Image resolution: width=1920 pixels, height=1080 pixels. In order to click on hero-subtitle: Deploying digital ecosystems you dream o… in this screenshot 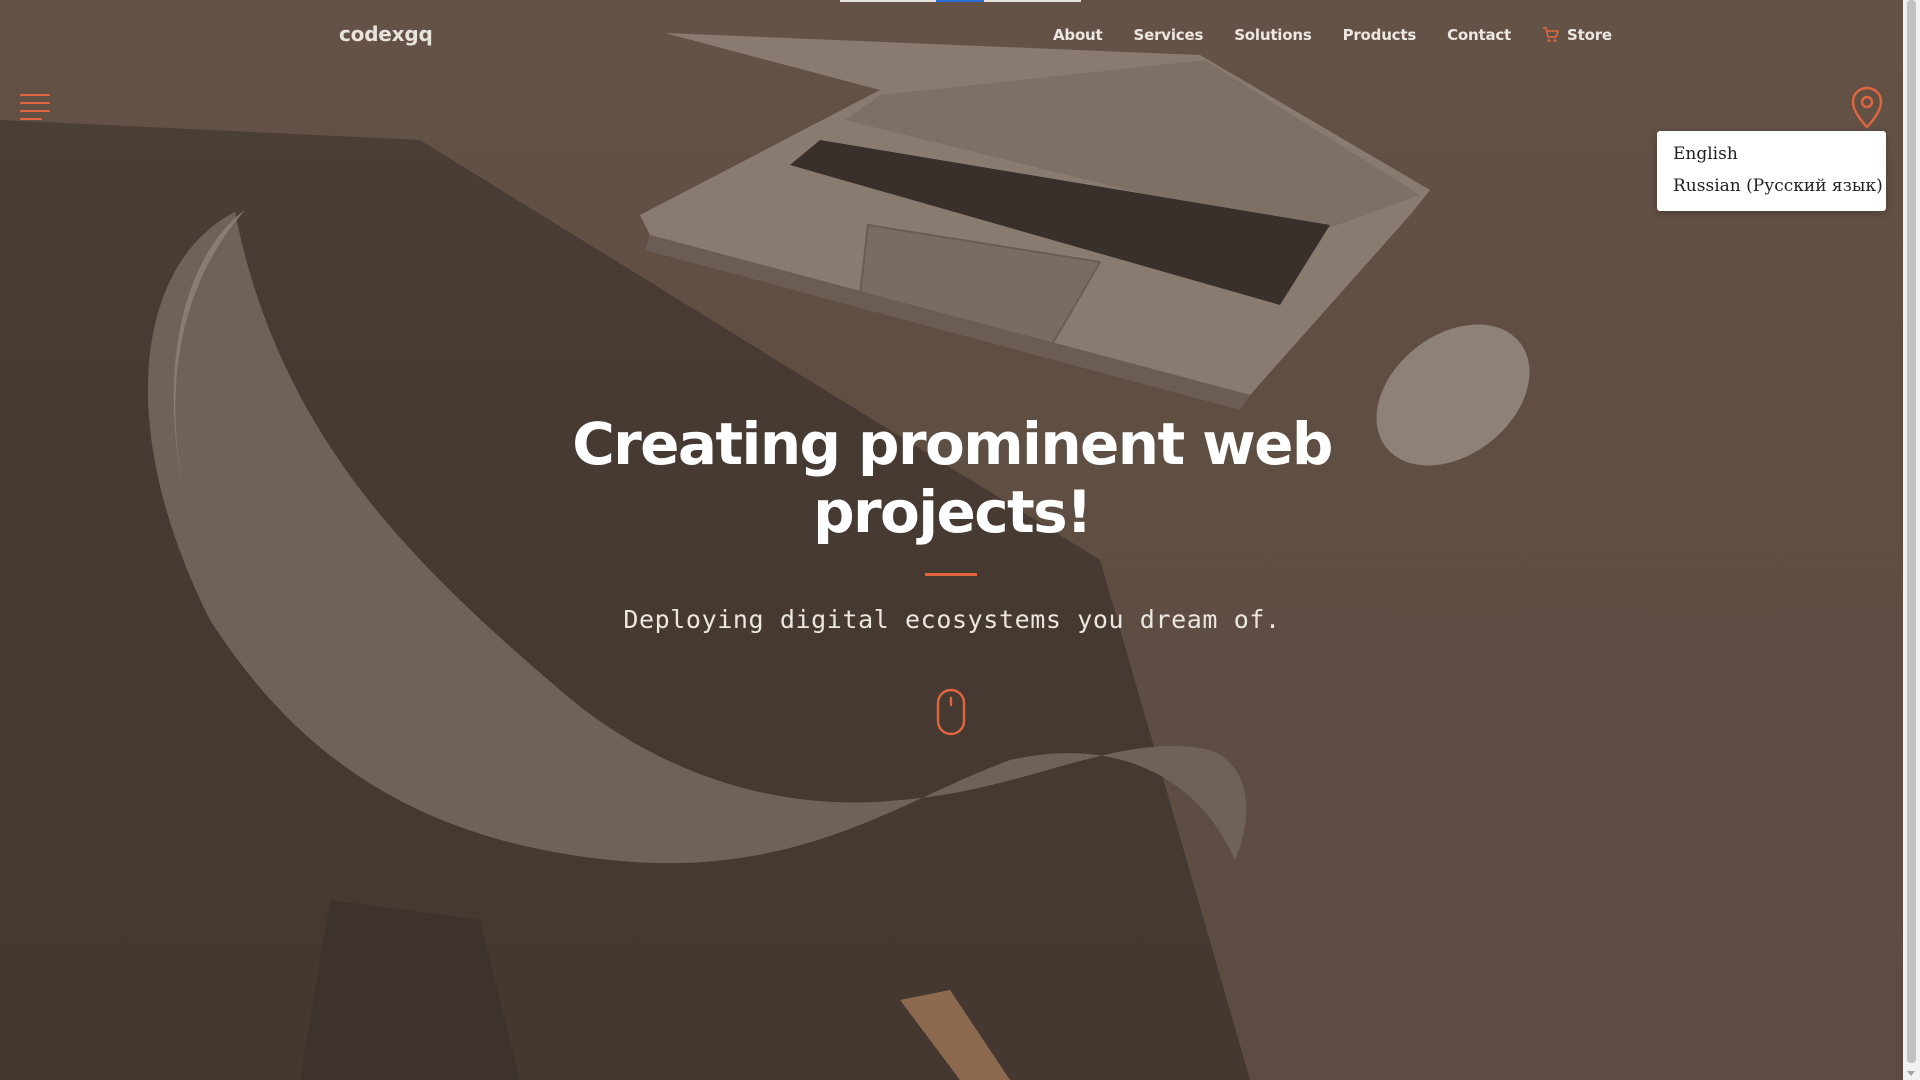, I will do `click(952, 619)`.